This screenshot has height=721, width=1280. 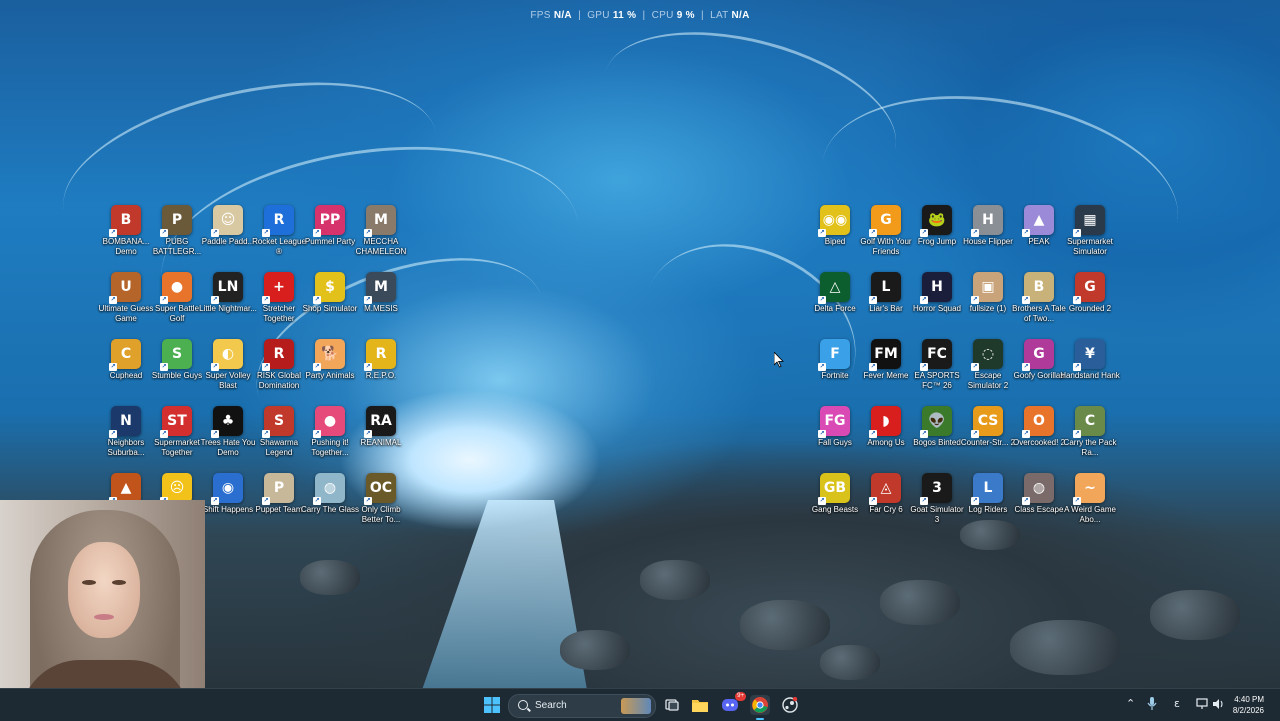 What do you see at coordinates (380, 288) in the screenshot?
I see `mmesis-icon: M ↗` at bounding box center [380, 288].